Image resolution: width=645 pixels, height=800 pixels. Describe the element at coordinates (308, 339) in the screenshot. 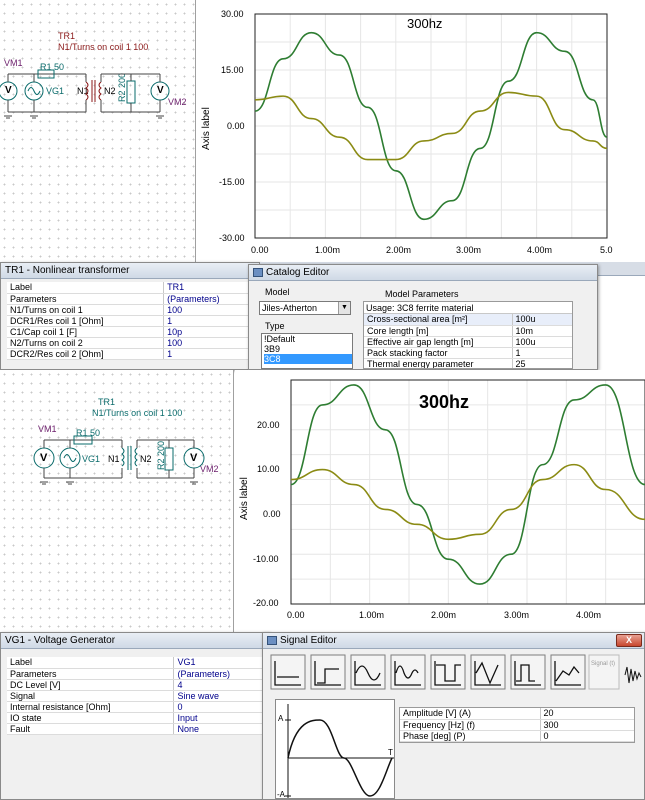

I see `list-item: !Default` at that location.